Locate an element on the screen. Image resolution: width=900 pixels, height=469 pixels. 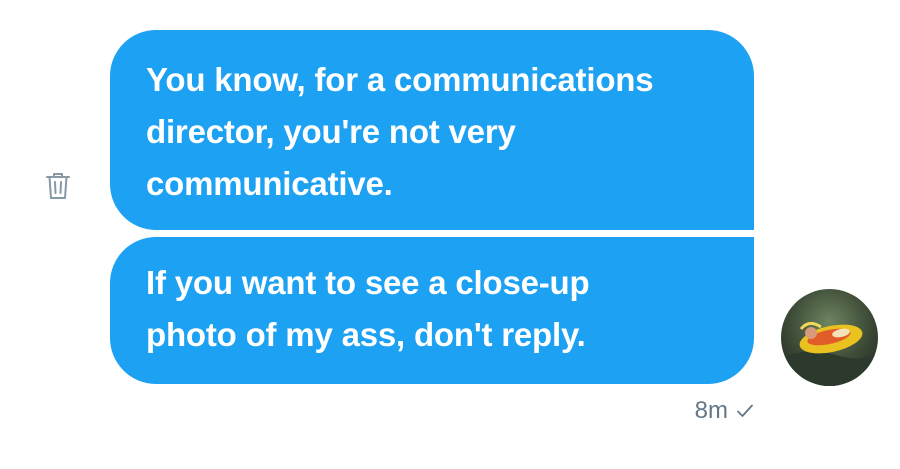
message-status: 8m is located at coordinates (707, 411).